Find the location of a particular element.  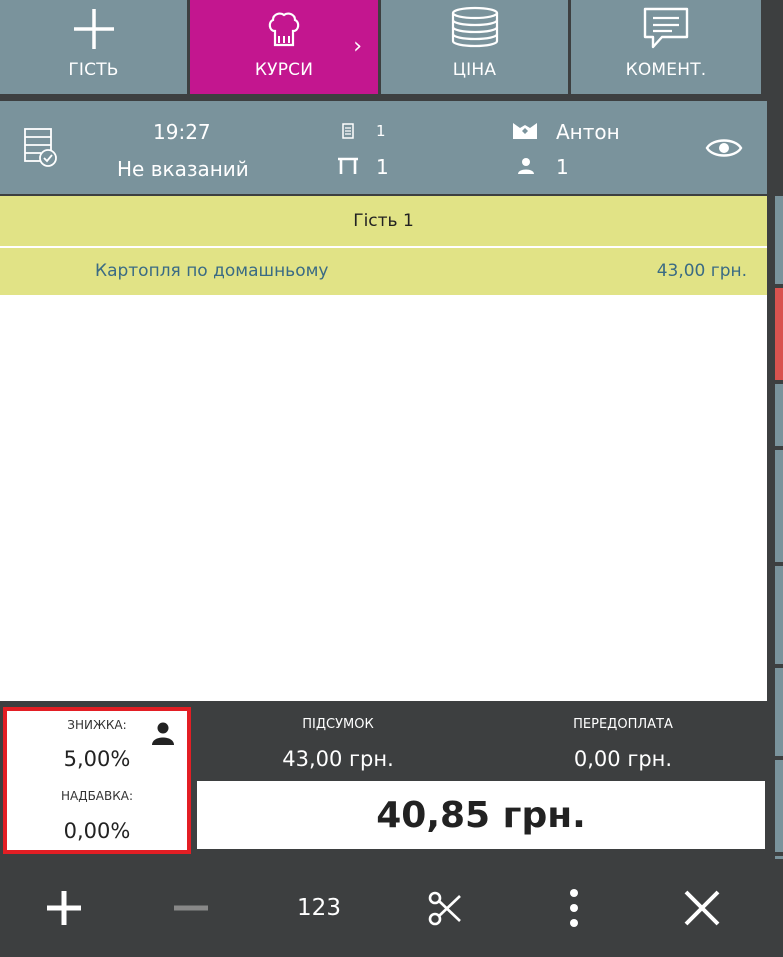

more-options-button is located at coordinates (574, 908).